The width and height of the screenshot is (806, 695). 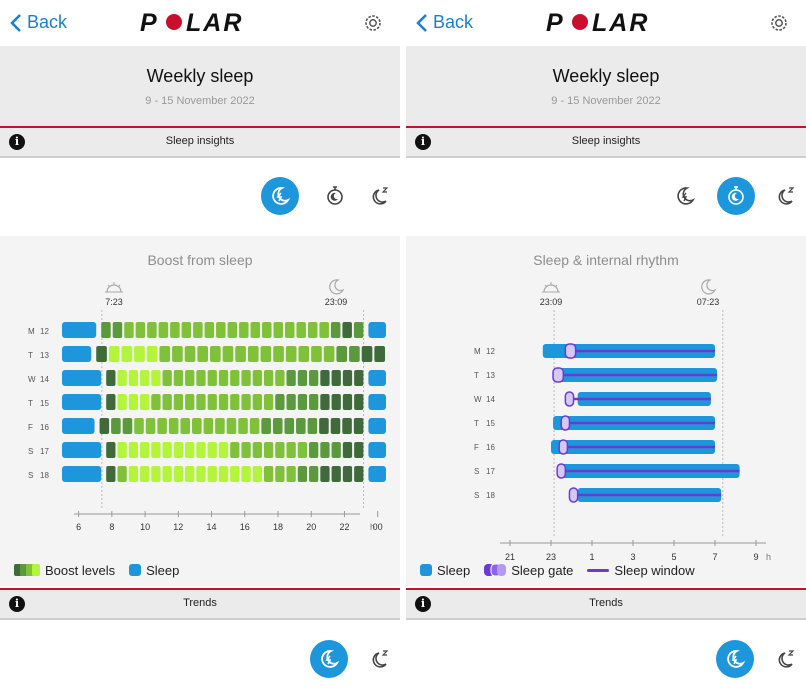 What do you see at coordinates (44, 475) in the screenshot?
I see `day-date: 18` at bounding box center [44, 475].